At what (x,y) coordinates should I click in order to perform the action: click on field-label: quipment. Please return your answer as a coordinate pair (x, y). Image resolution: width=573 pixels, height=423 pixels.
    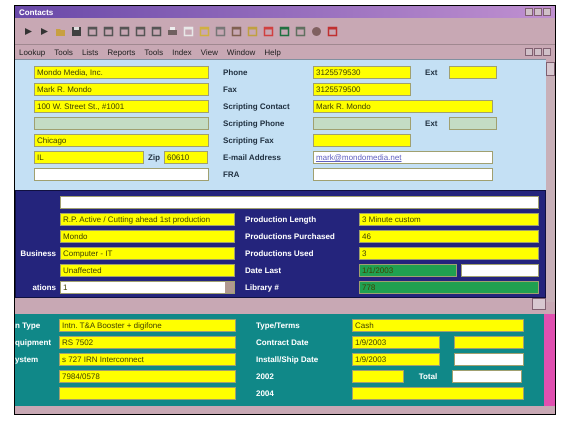
    Looking at the image, I should click on (33, 342).